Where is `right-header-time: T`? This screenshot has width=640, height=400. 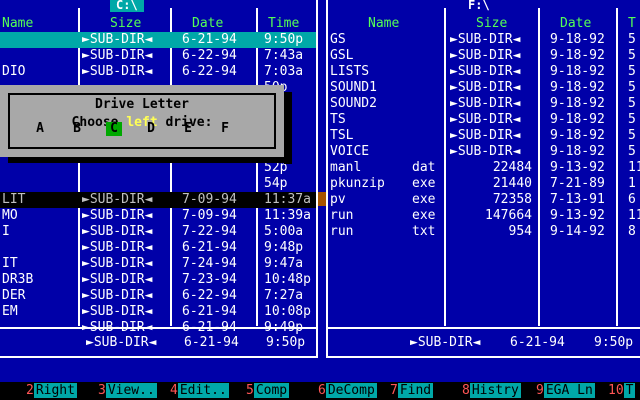 right-header-time: T is located at coordinates (632, 23).